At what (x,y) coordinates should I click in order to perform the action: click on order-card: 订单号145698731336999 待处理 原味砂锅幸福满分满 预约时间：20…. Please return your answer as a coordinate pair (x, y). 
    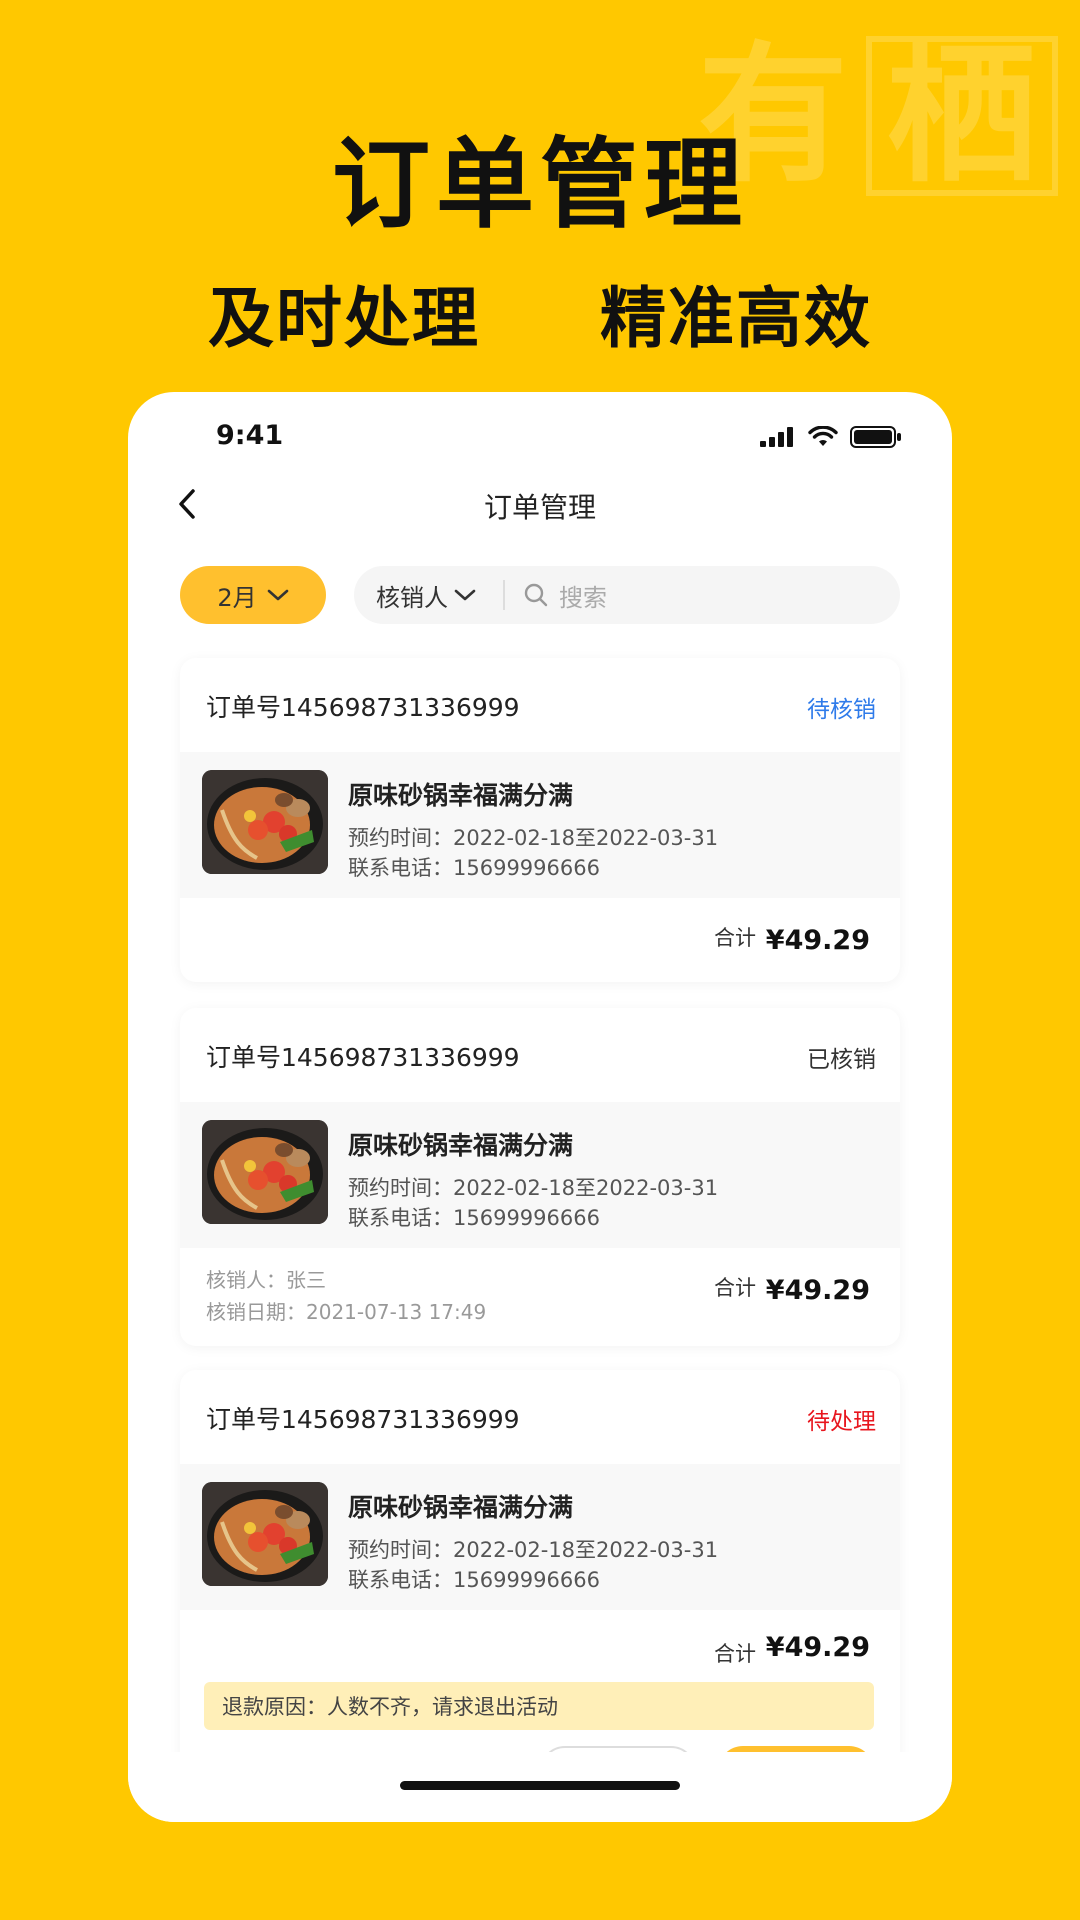
    Looking at the image, I should click on (540, 1570).